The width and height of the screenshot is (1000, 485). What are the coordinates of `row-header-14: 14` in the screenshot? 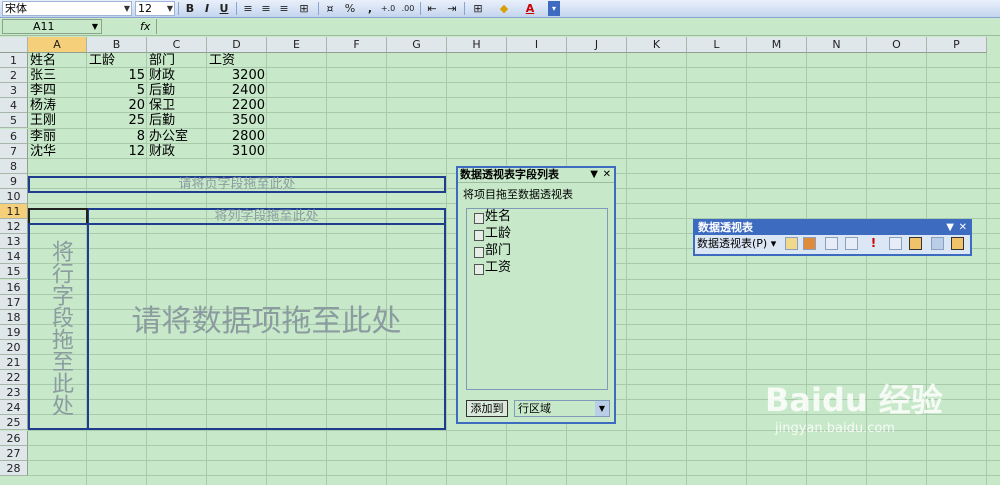 It's located at (14, 257).